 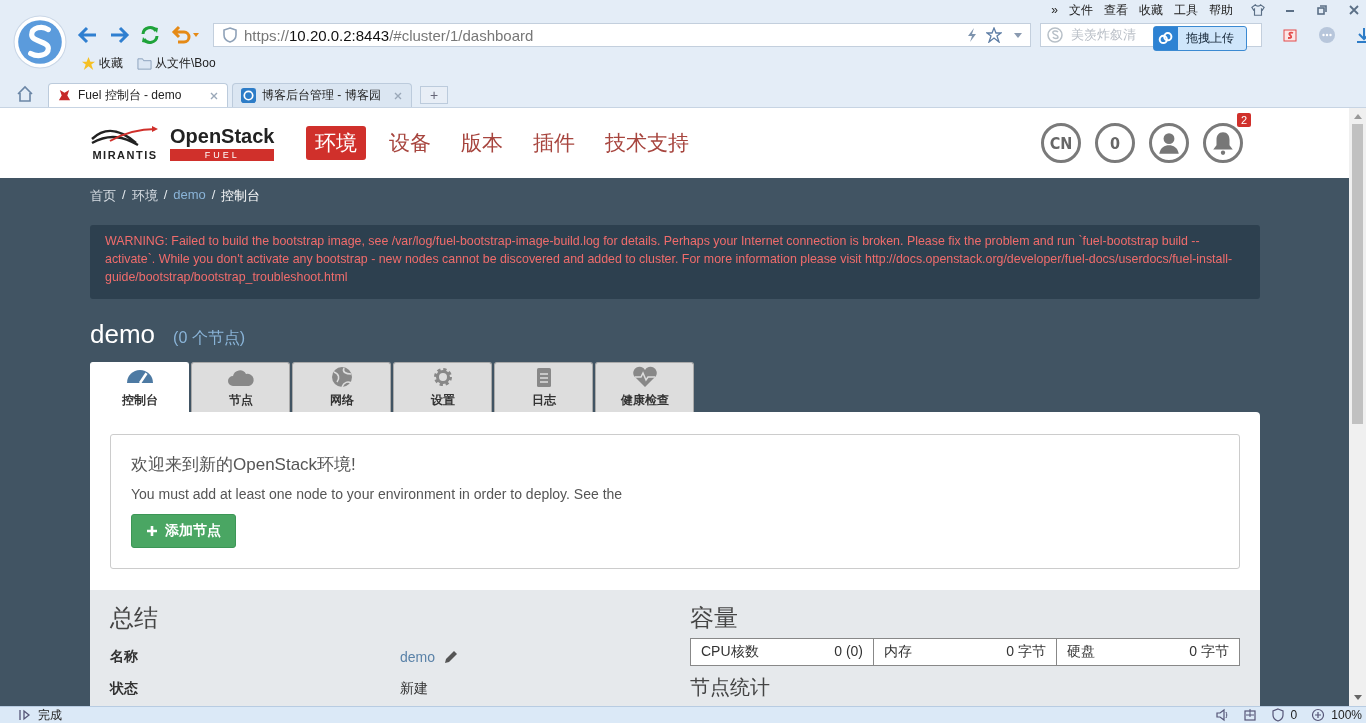 I want to click on capacity-value: 0 (0), so click(x=848, y=652).